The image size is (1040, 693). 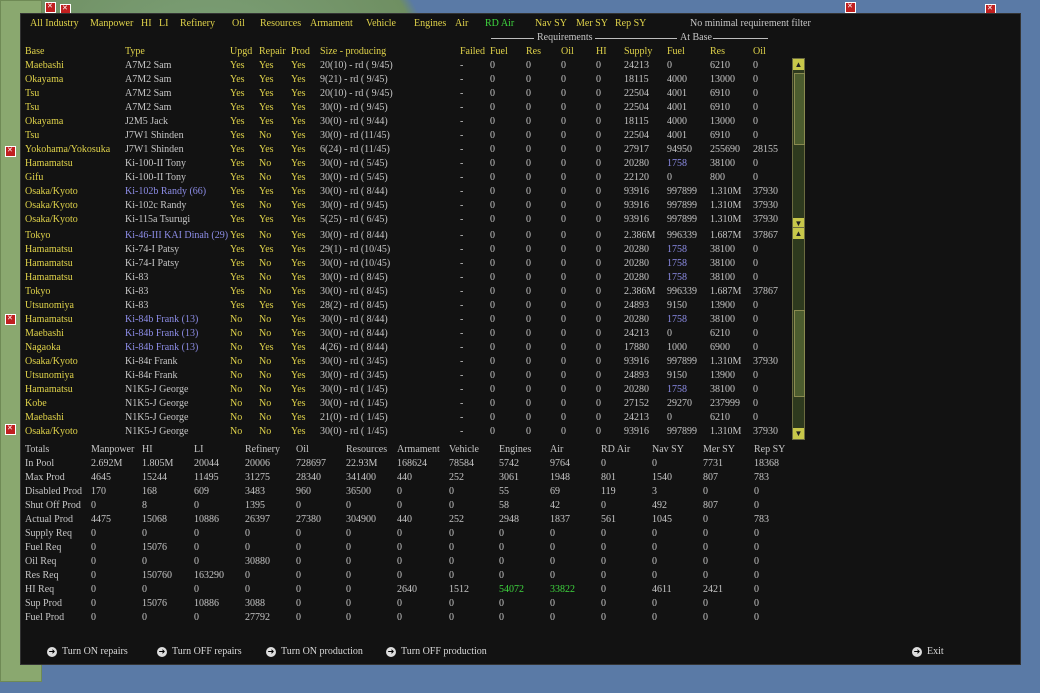 I want to click on totals-cell: 801, so click(x=608, y=477).